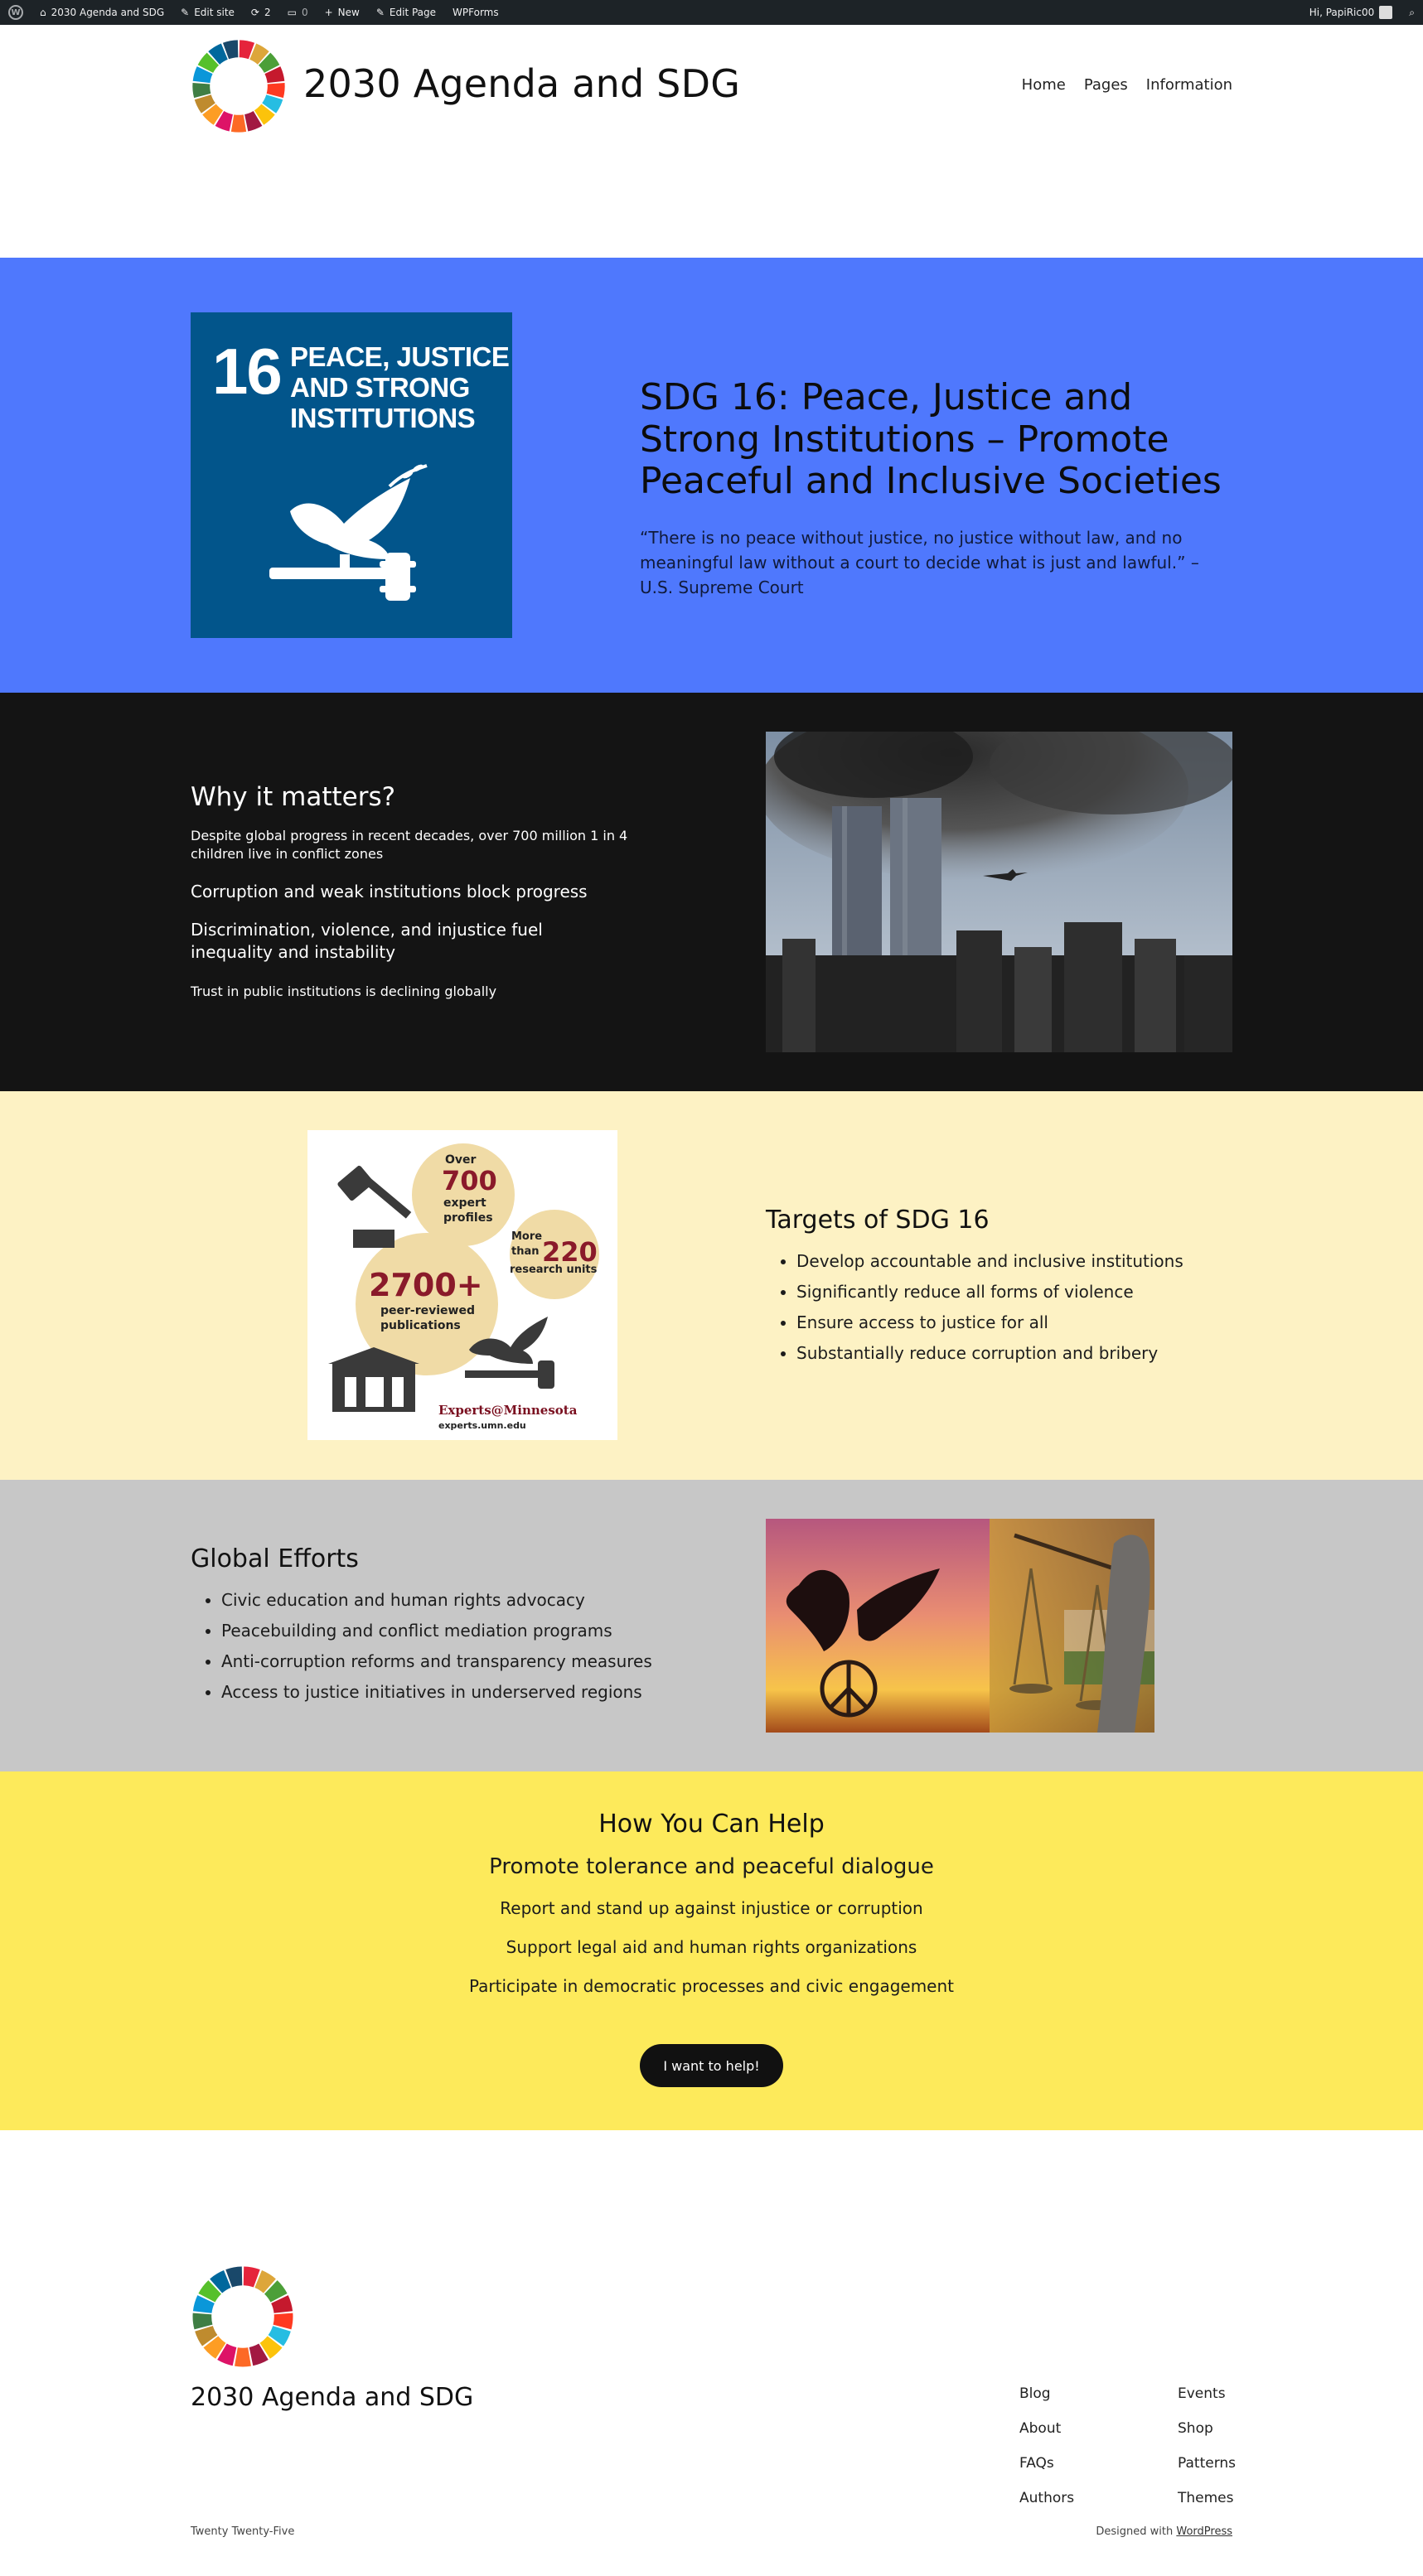  Describe the element at coordinates (243, 2531) in the screenshot. I see `footer-theme-name: Twenty Twenty-Five` at that location.